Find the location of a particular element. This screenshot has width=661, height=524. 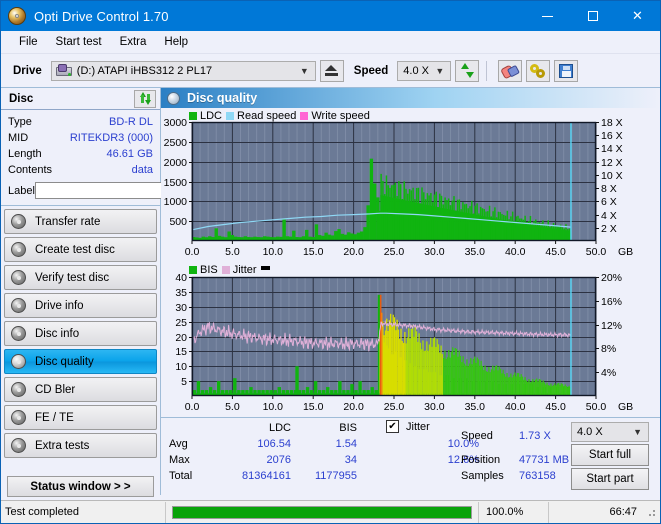

svg-text: 40.0 is located at coordinates (515, 407).